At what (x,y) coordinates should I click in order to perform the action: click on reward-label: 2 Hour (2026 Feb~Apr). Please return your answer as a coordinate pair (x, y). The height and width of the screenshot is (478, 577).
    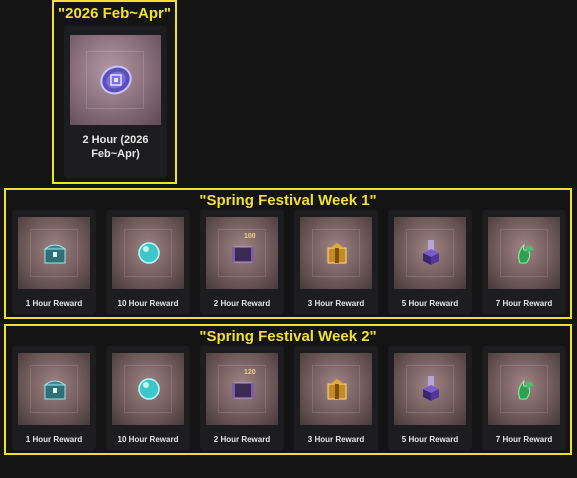
    Looking at the image, I should click on (115, 147).